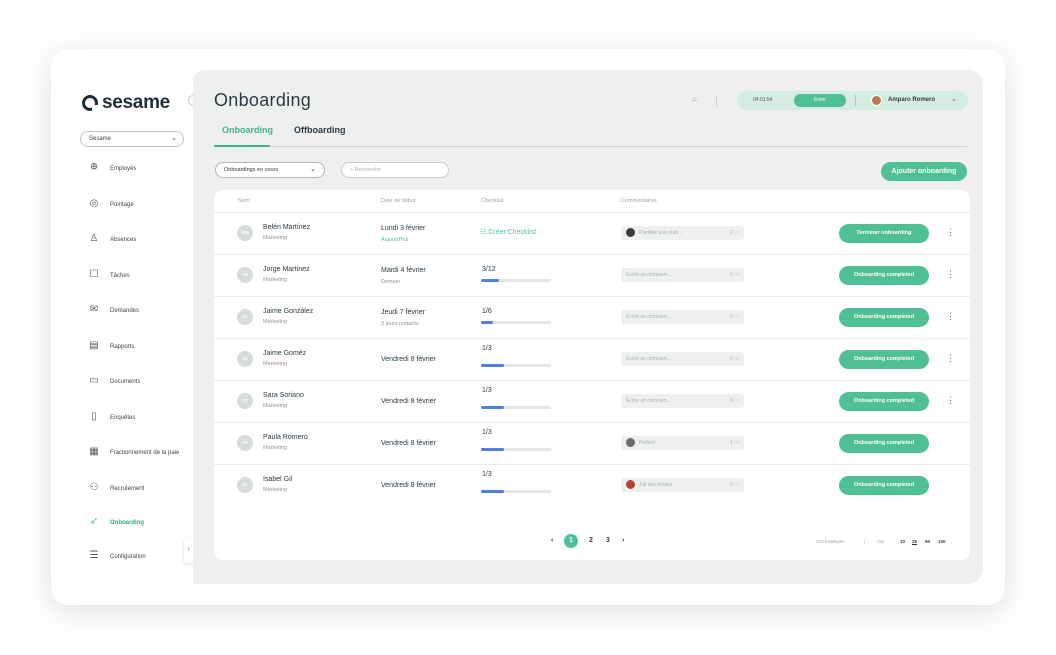  I want to click on start-date: Jeudi 7 février, so click(403, 312).